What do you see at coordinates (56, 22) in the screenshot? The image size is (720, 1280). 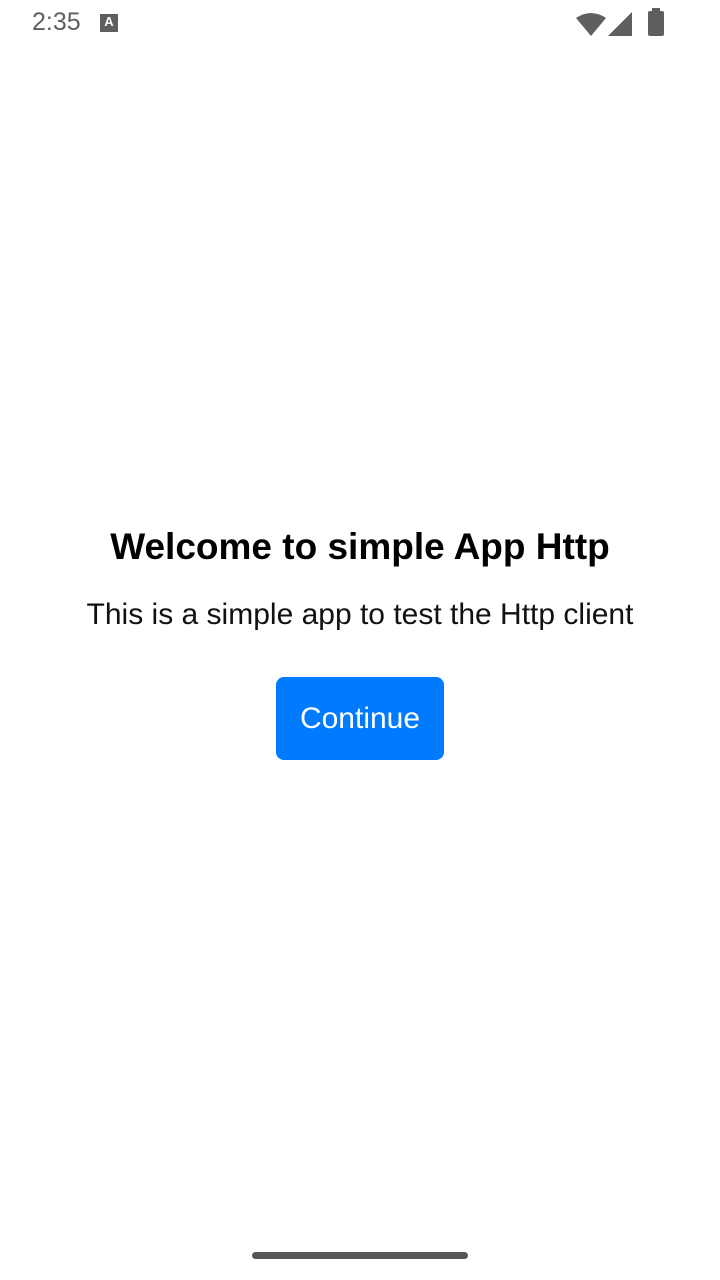 I see `status-time: 2:35` at bounding box center [56, 22].